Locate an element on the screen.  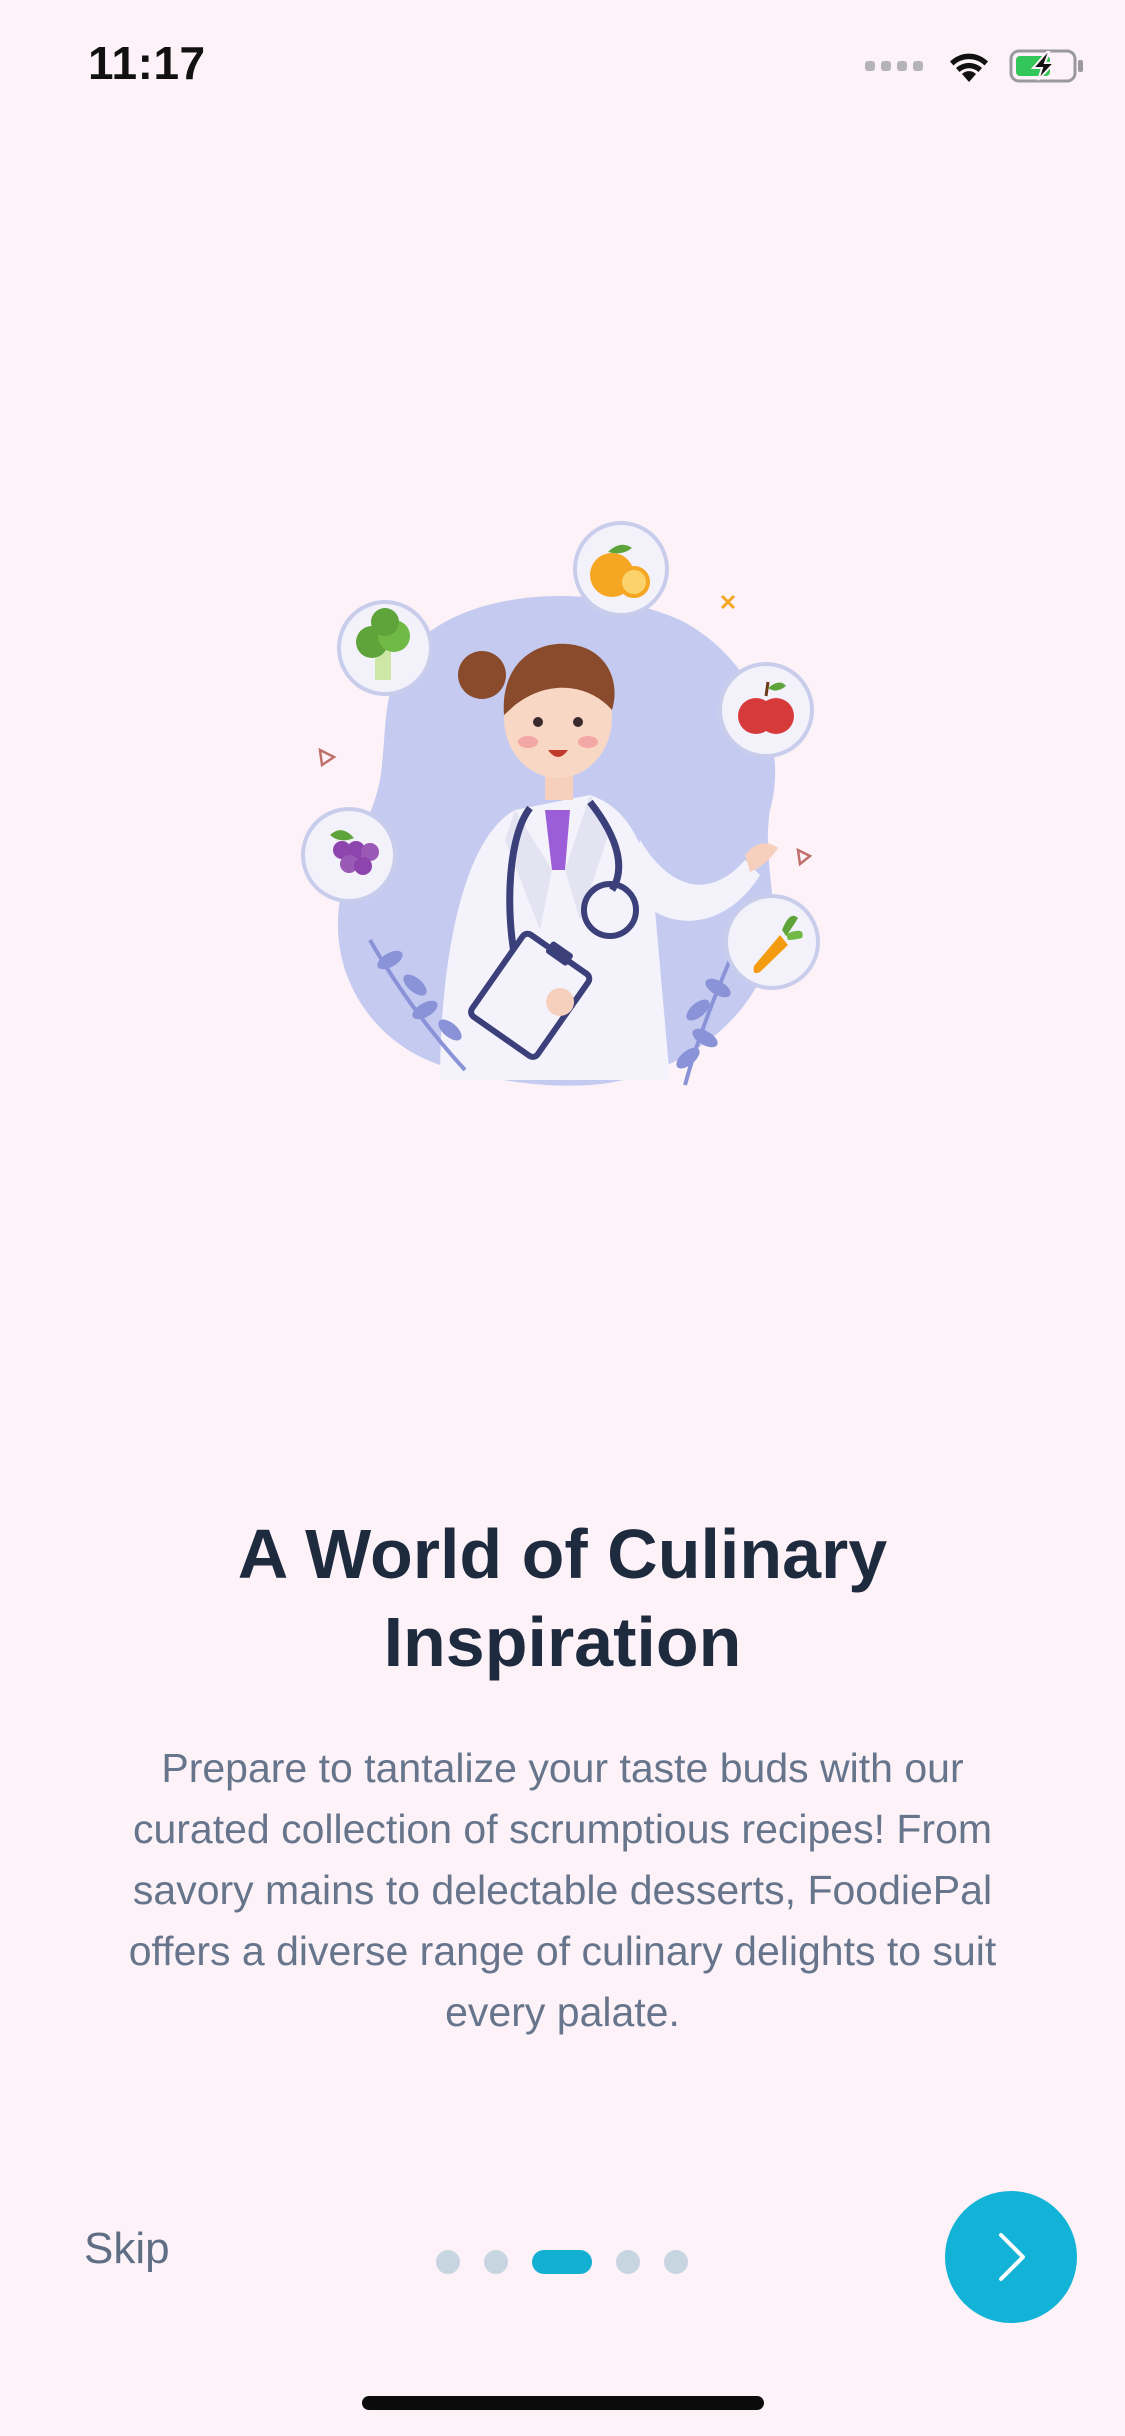
chevron-right-icon is located at coordinates (1012, 2257).